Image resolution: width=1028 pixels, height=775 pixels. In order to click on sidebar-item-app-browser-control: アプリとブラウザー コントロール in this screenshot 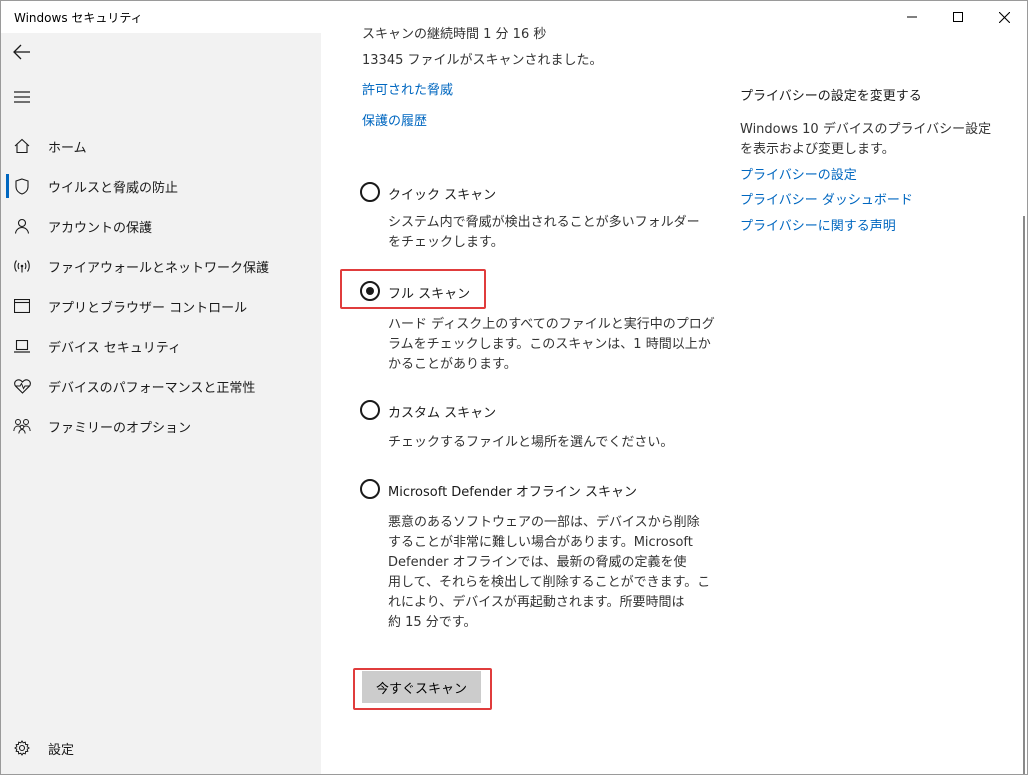, I will do `click(161, 306)`.